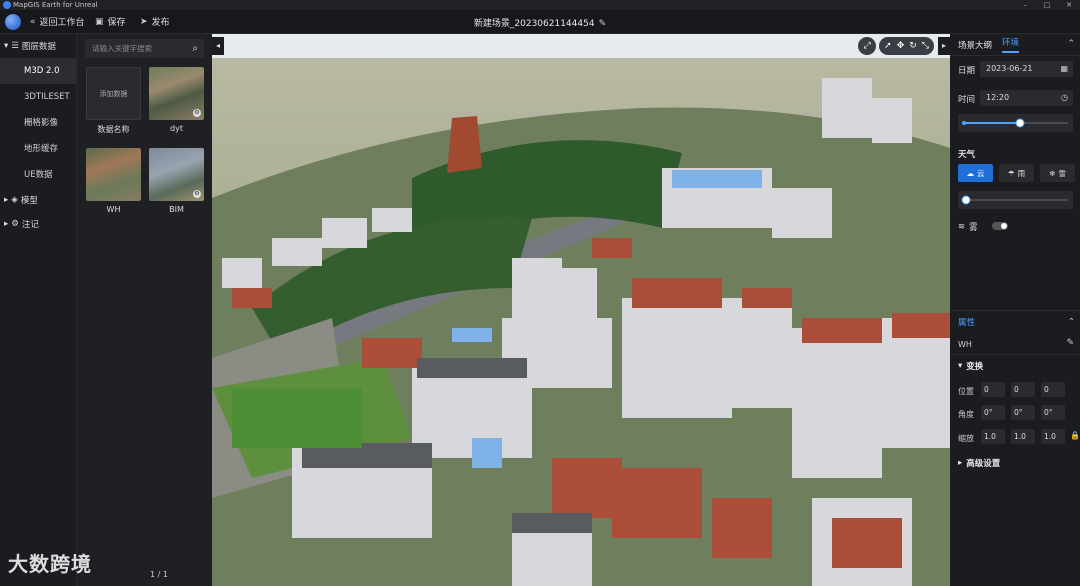  Describe the element at coordinates (1011, 173) in the screenshot. I see `rain-icon: ☂` at that location.